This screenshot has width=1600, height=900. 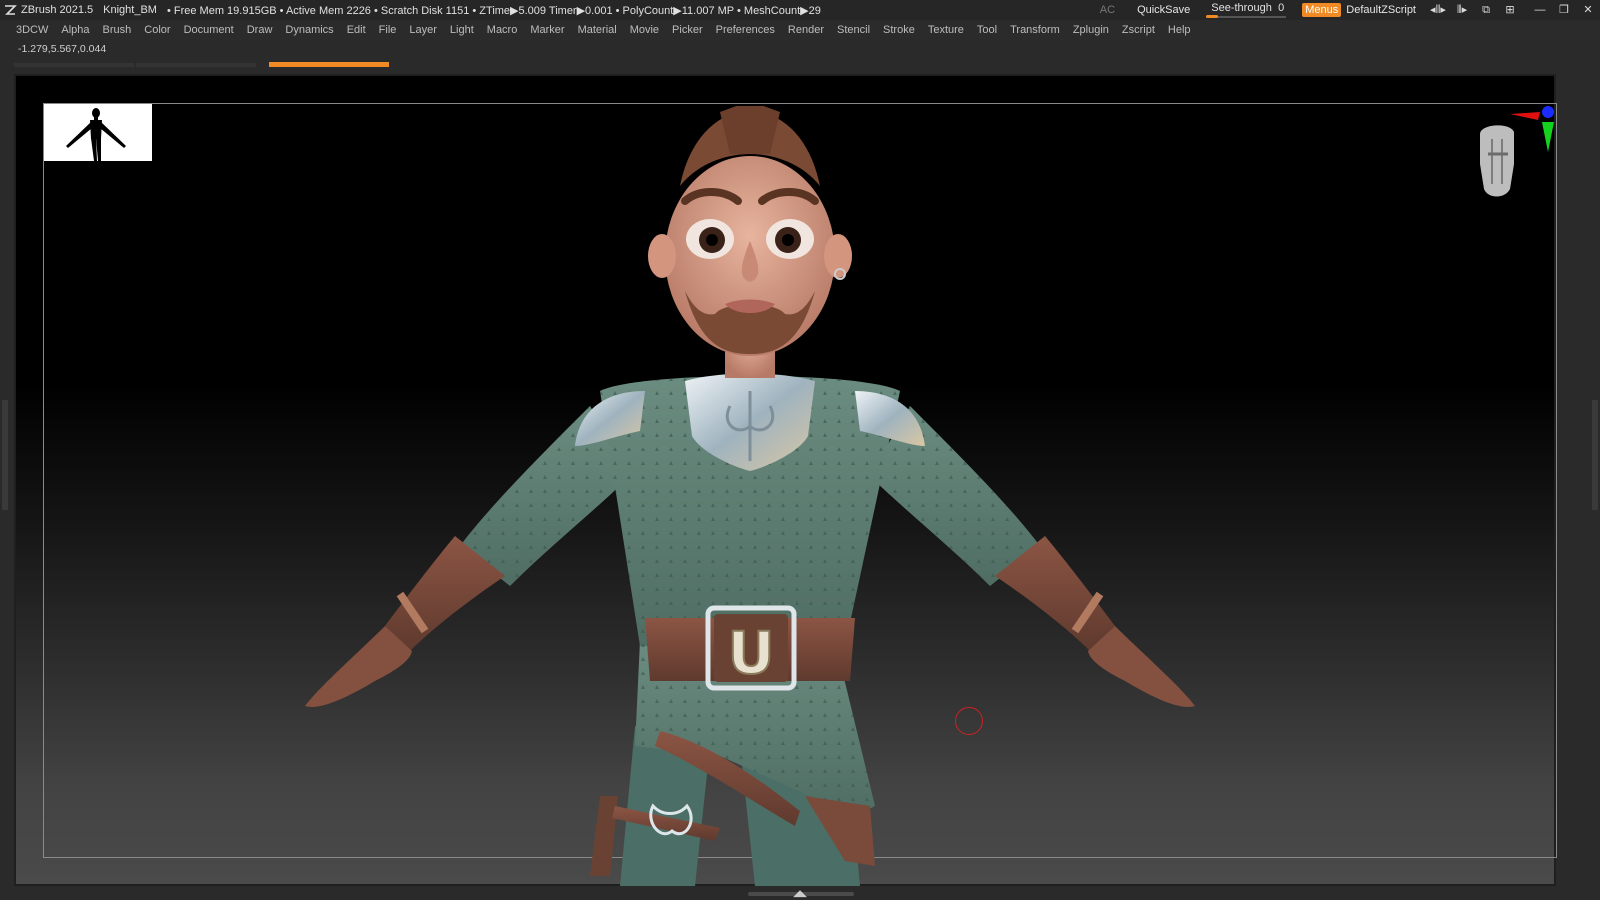 What do you see at coordinates (1595, 455) in the screenshot?
I see `right-tray-handle` at bounding box center [1595, 455].